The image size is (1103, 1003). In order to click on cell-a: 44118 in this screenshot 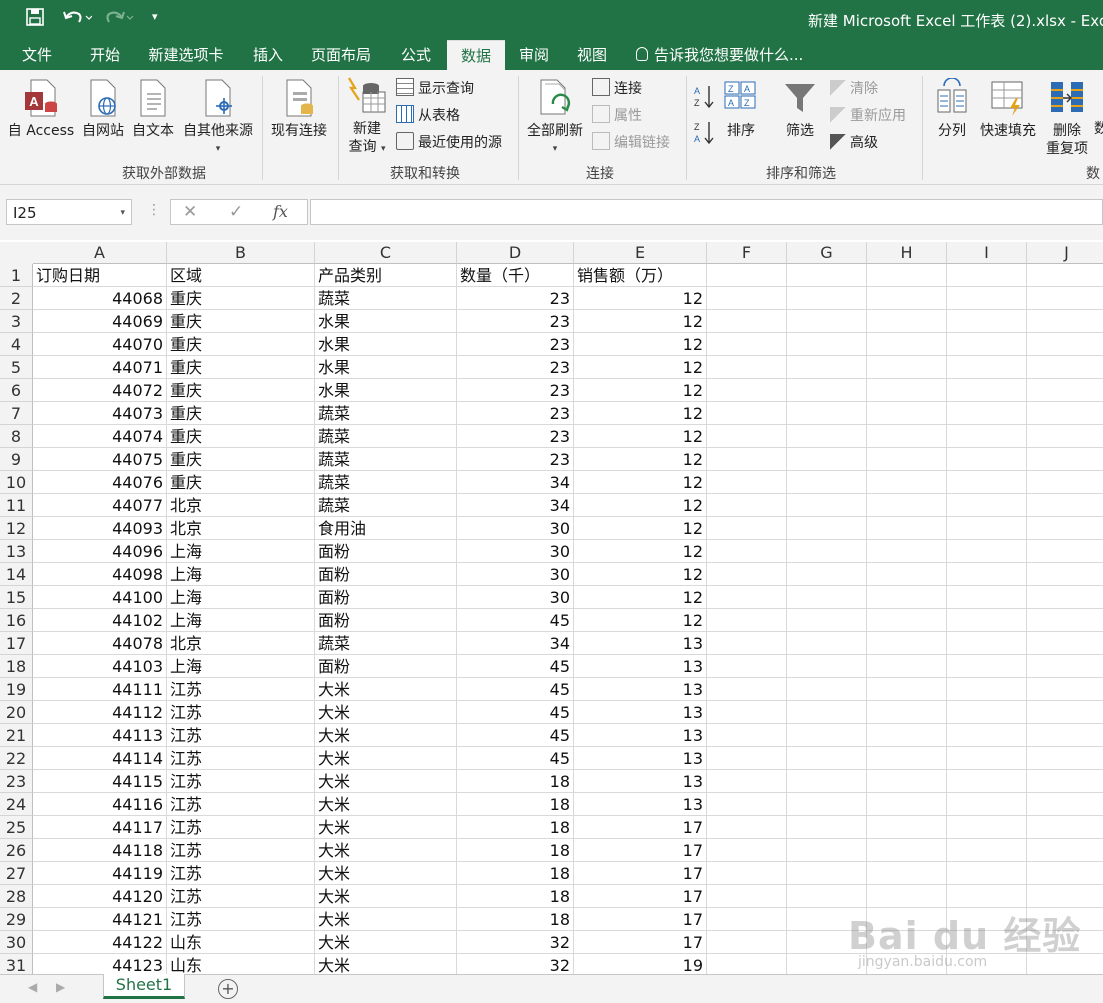, I will do `click(100, 850)`.